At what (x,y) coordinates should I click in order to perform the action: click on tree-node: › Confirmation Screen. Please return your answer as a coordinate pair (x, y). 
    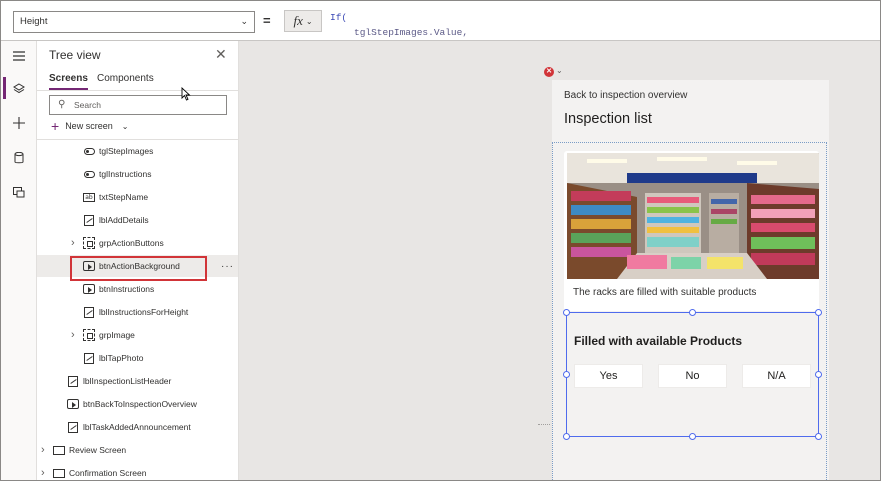
    Looking at the image, I should click on (137, 471).